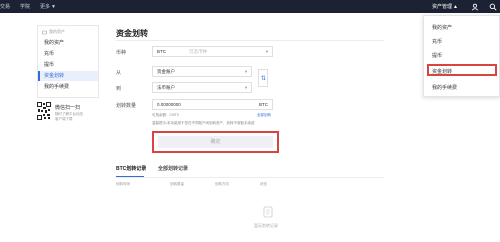 The width and height of the screenshot is (500, 242). I want to click on amount-unit: BTC, so click(263, 104).